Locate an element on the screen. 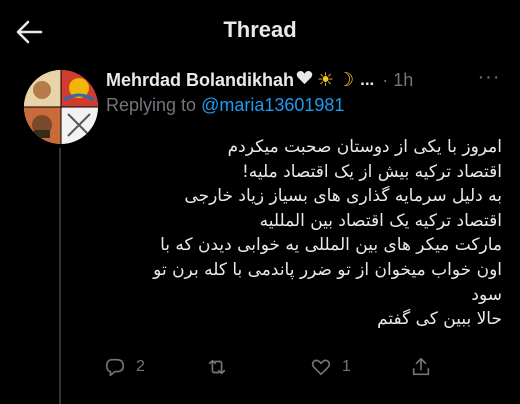 Image resolution: width=520 pixels, height=404 pixels. heart-icon is located at coordinates (321, 367).